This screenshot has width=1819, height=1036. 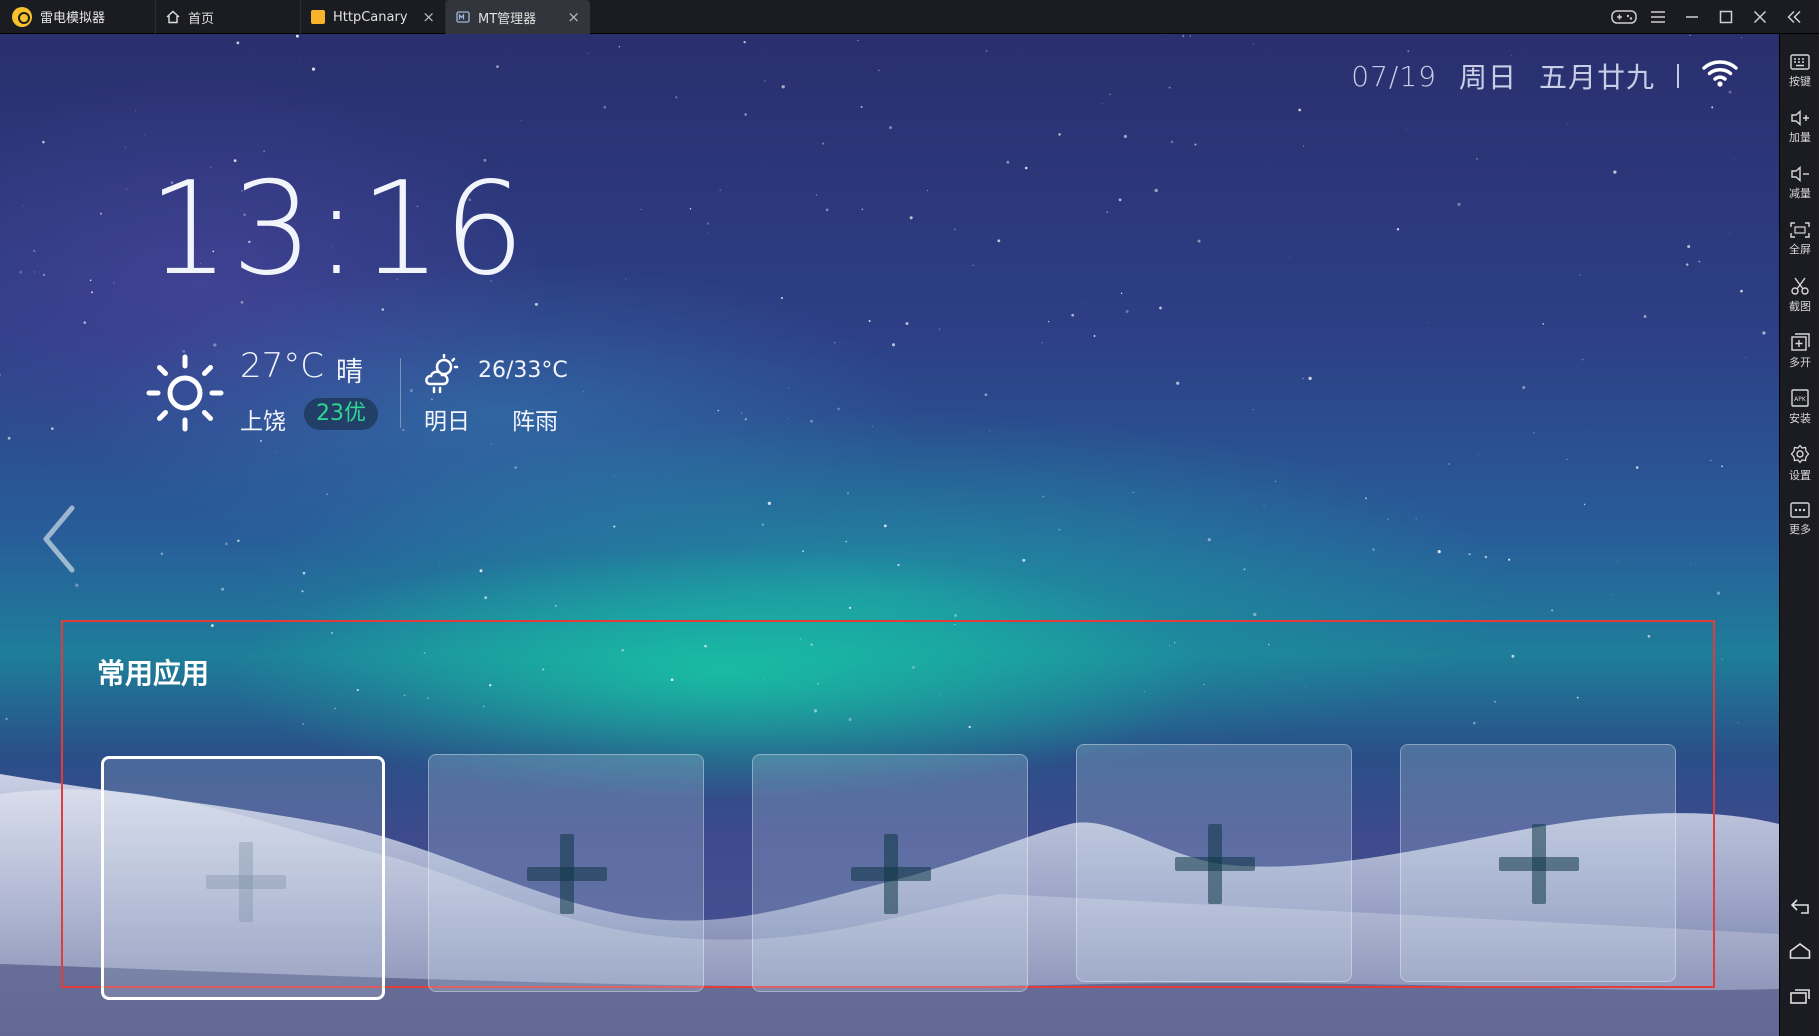 I want to click on gear-icon, so click(x=1800, y=453).